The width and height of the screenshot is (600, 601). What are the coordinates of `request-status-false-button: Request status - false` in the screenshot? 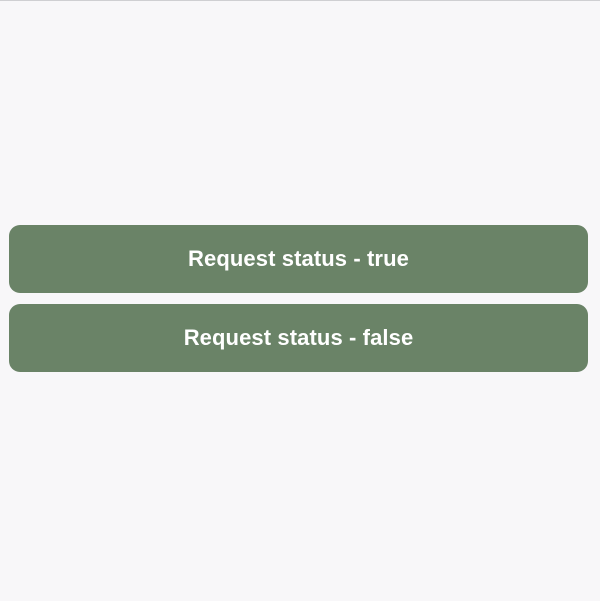 It's located at (298, 338).